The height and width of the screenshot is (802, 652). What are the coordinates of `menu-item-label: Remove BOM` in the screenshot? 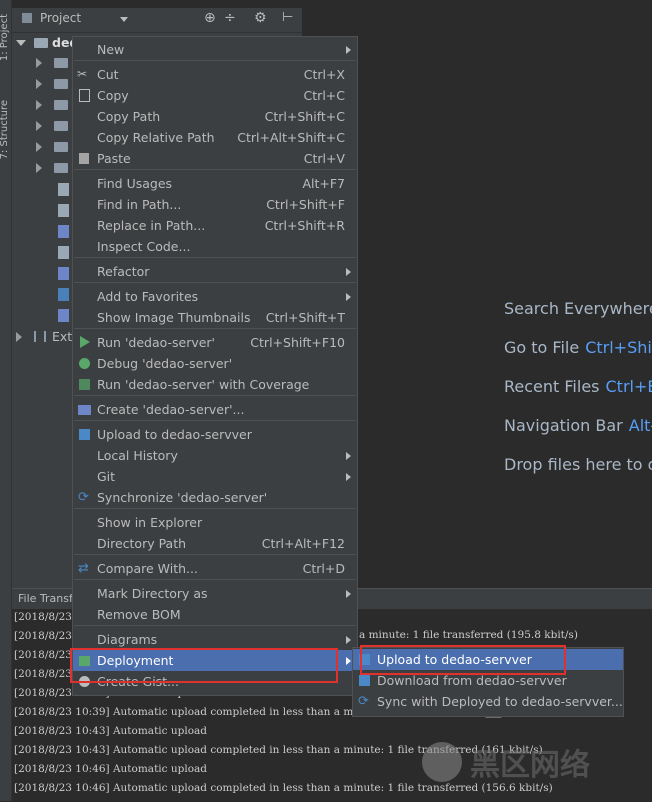 It's located at (139, 614).